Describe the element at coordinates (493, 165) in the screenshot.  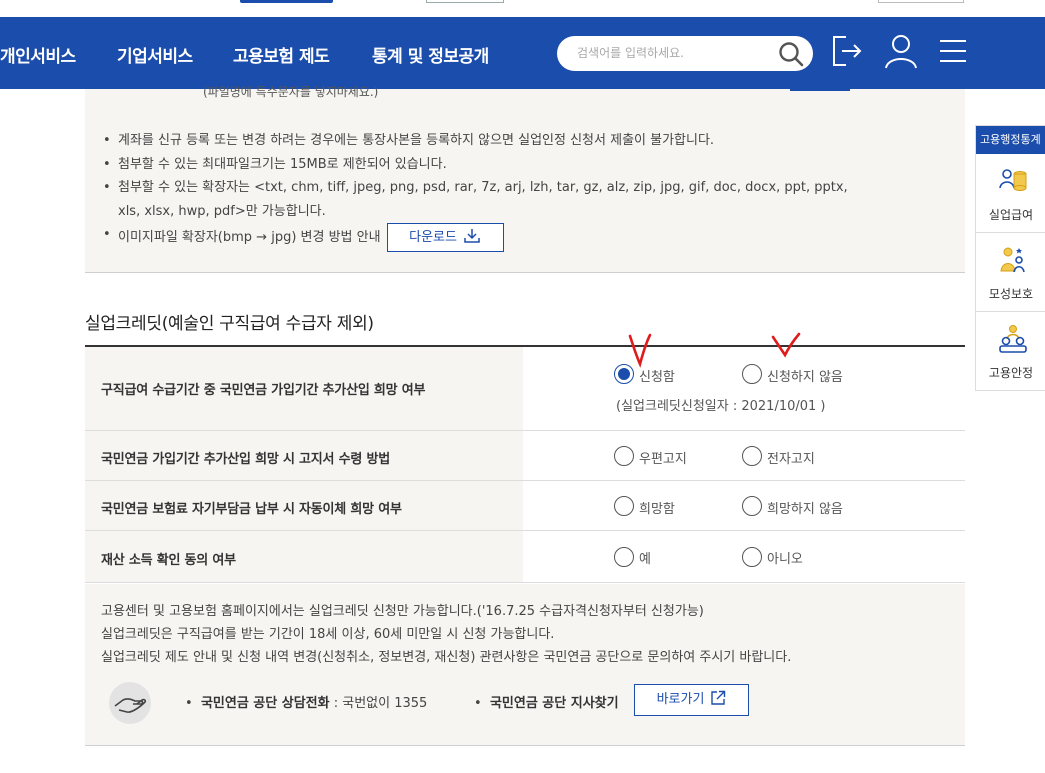
I see `notice-item: 첨부할 수 있는 최대파일크기는 15MB로 제한되어 있습니다.` at that location.